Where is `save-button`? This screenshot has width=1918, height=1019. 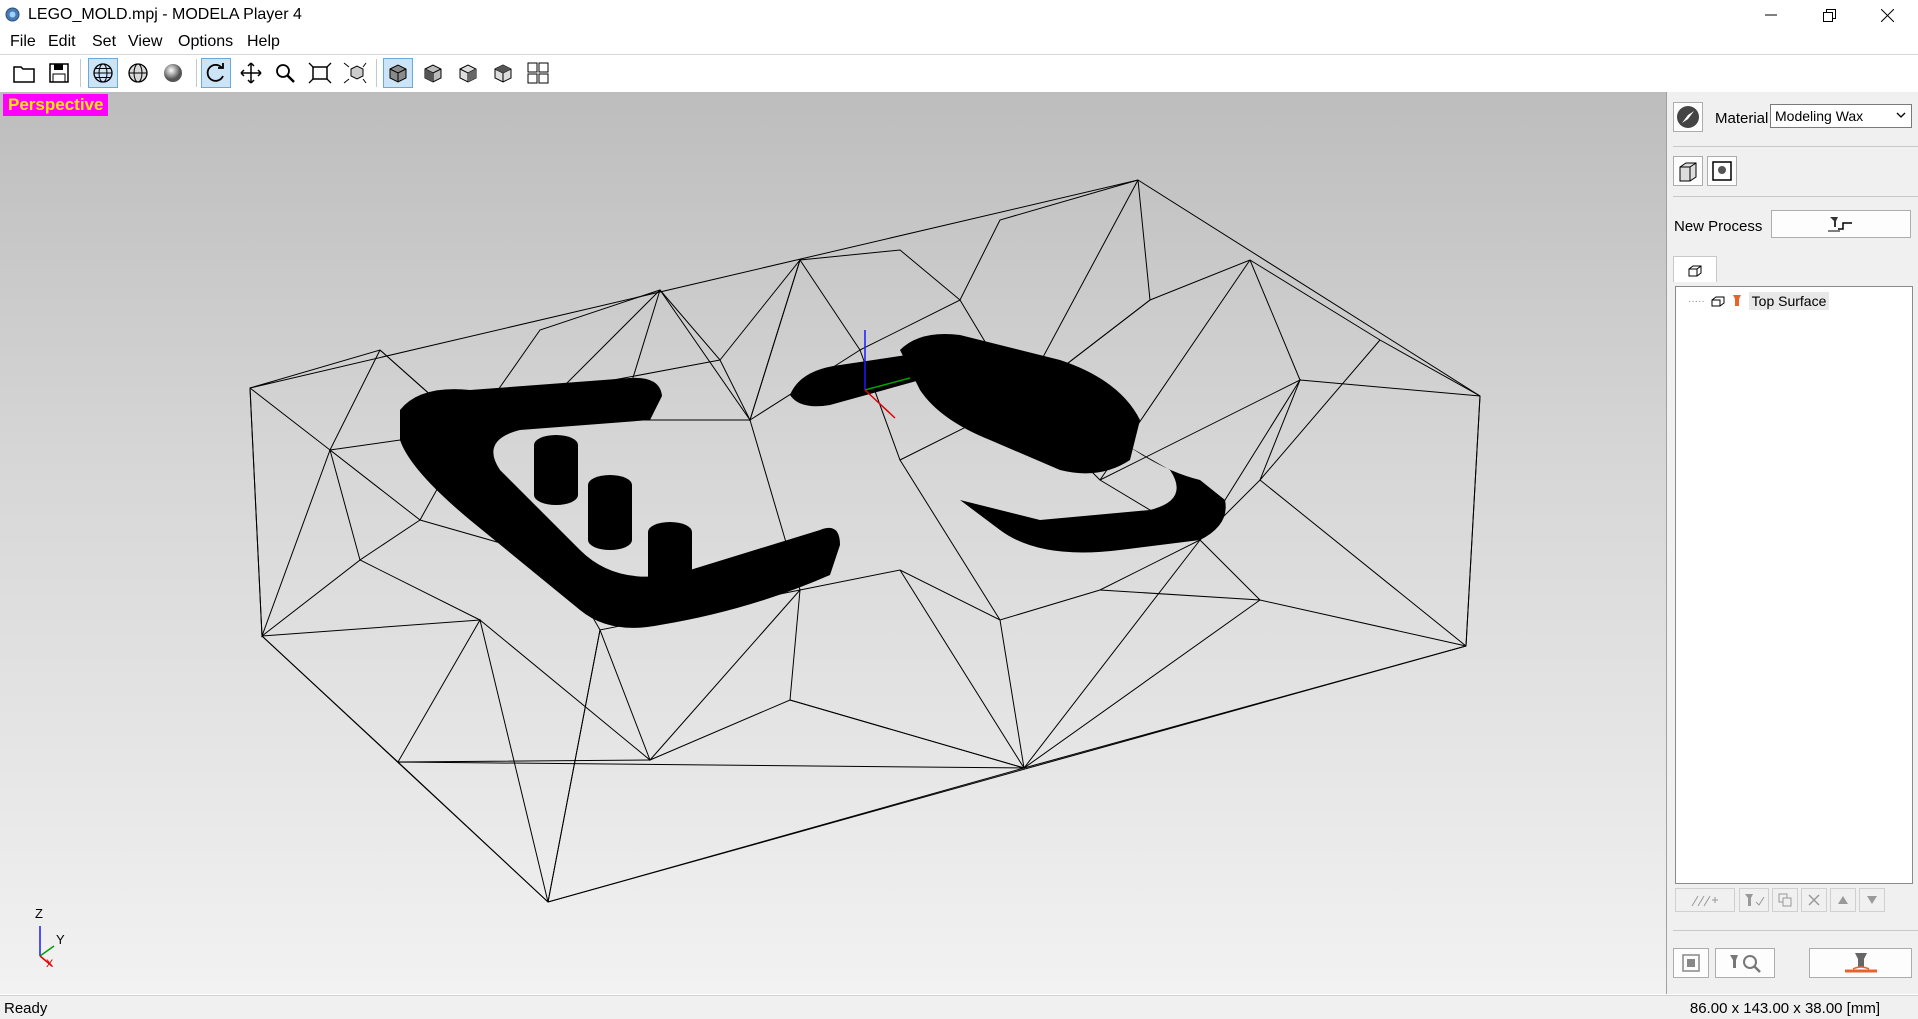 save-button is located at coordinates (59, 73).